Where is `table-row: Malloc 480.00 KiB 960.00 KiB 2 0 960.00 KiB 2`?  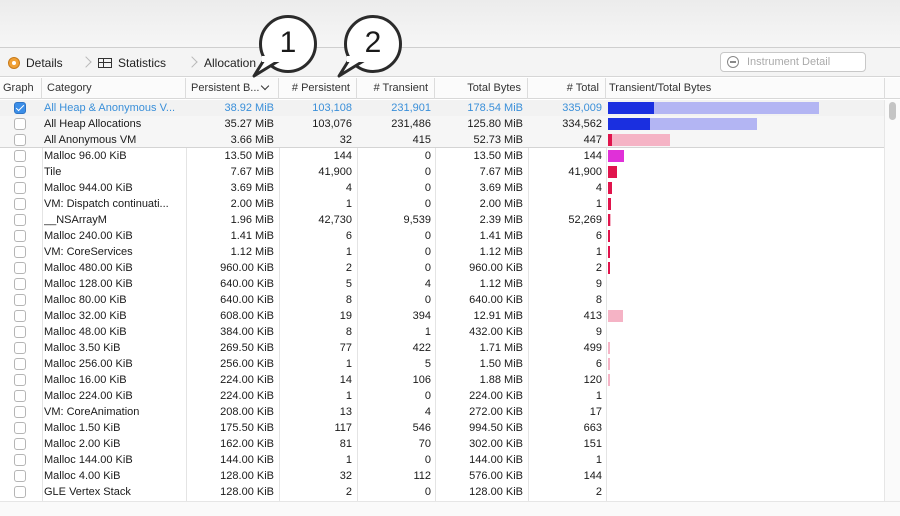 table-row: Malloc 480.00 KiB 960.00 KiB 2 0 960.00 KiB 2 is located at coordinates (442, 268).